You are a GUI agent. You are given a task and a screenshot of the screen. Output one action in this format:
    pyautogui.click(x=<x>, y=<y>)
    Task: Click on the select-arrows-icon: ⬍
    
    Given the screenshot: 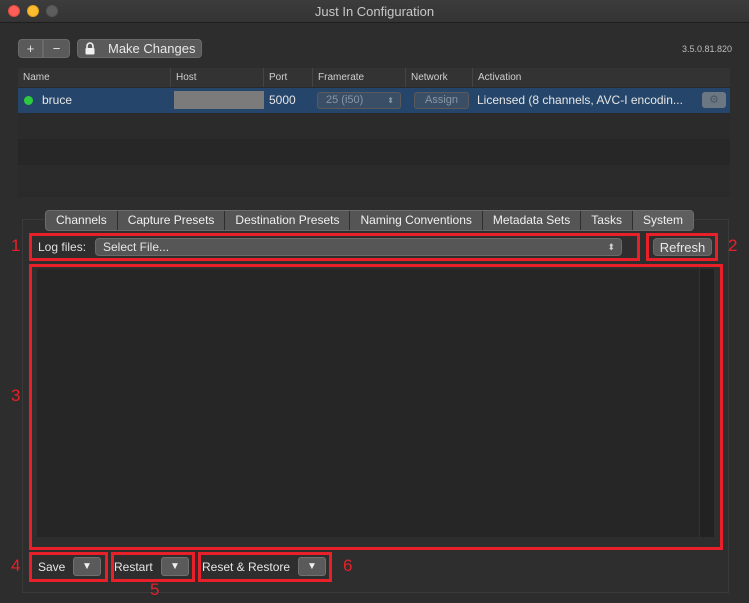 What is the action you would take?
    pyautogui.click(x=390, y=100)
    